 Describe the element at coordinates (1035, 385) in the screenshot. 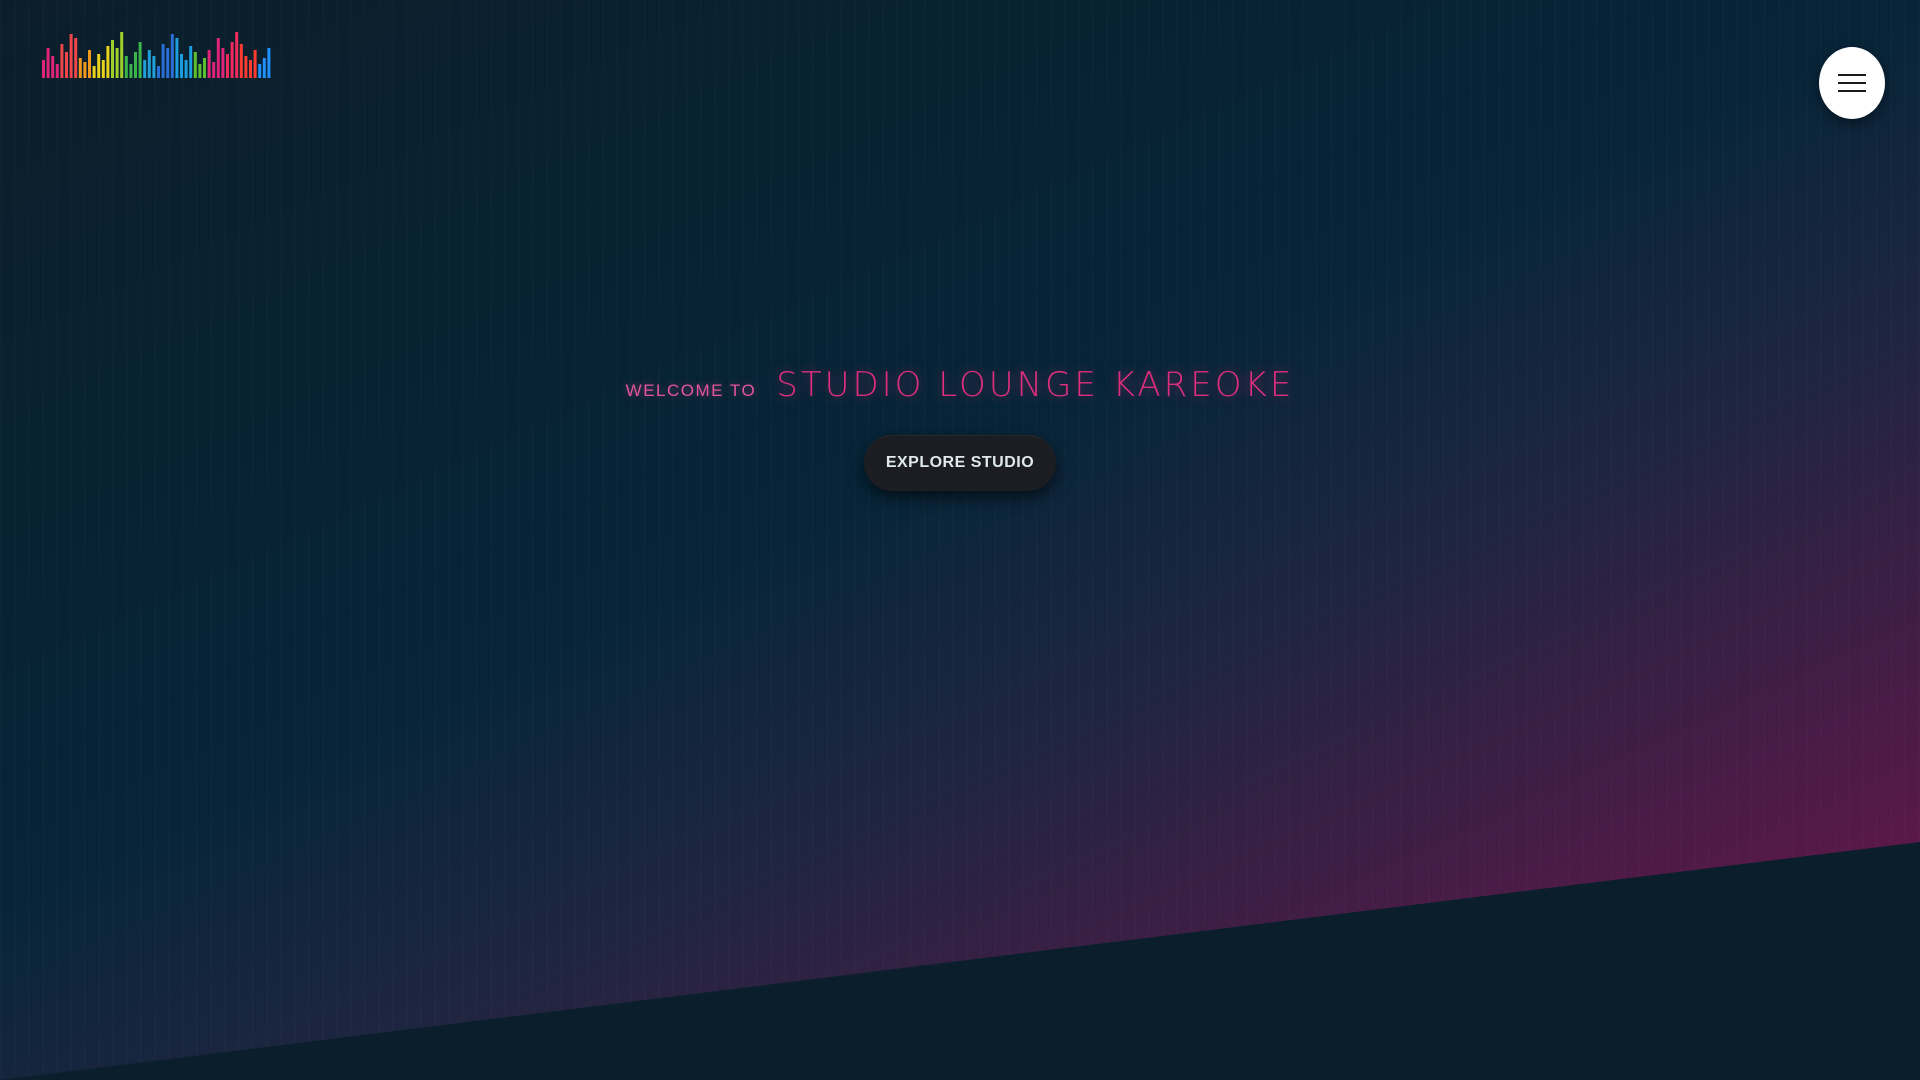

I see `studio-title: STUDIO LOUNGE KAREOKE` at that location.